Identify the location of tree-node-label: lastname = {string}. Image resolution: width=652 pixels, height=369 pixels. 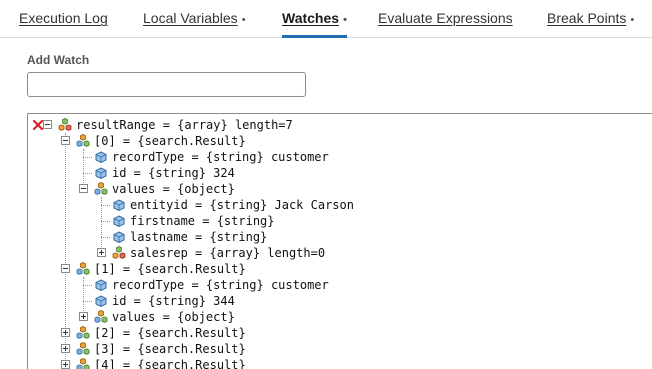
(199, 237).